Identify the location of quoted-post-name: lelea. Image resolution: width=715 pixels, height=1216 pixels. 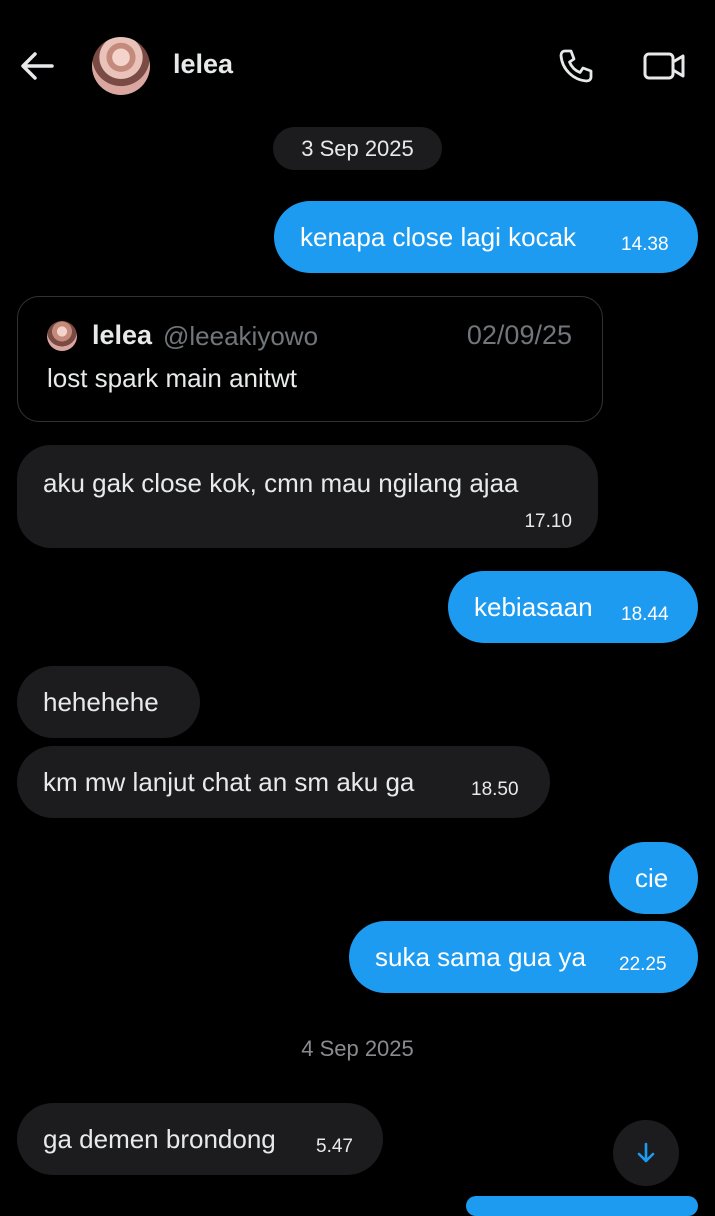
(122, 335).